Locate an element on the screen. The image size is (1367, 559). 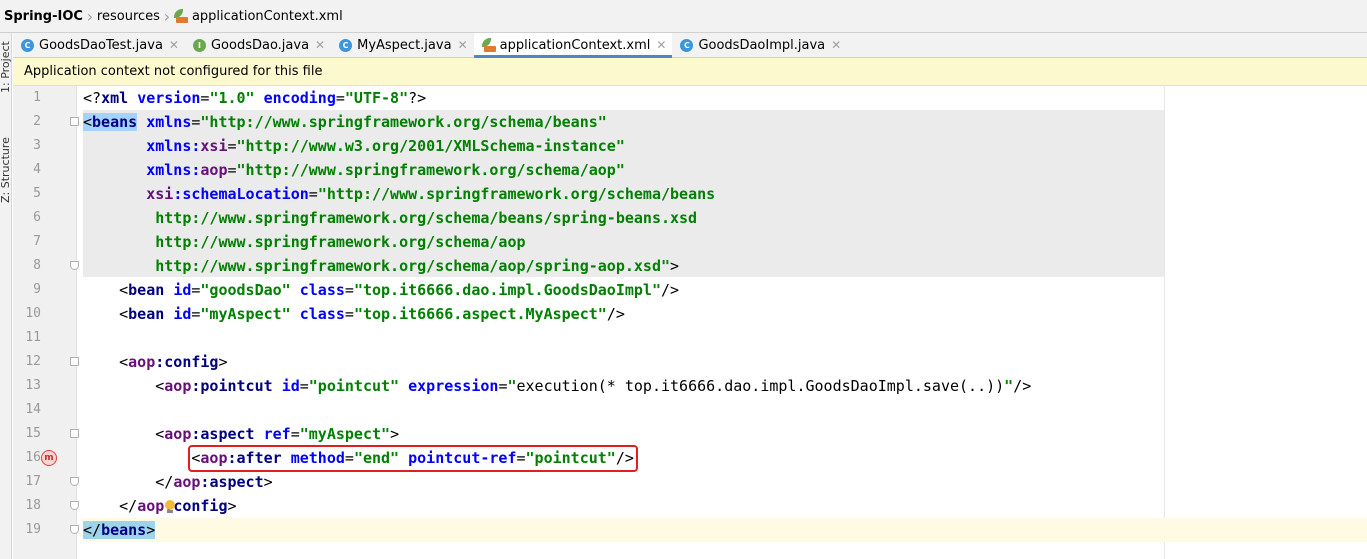
tab-label: GoodsDao.java is located at coordinates (260, 45).